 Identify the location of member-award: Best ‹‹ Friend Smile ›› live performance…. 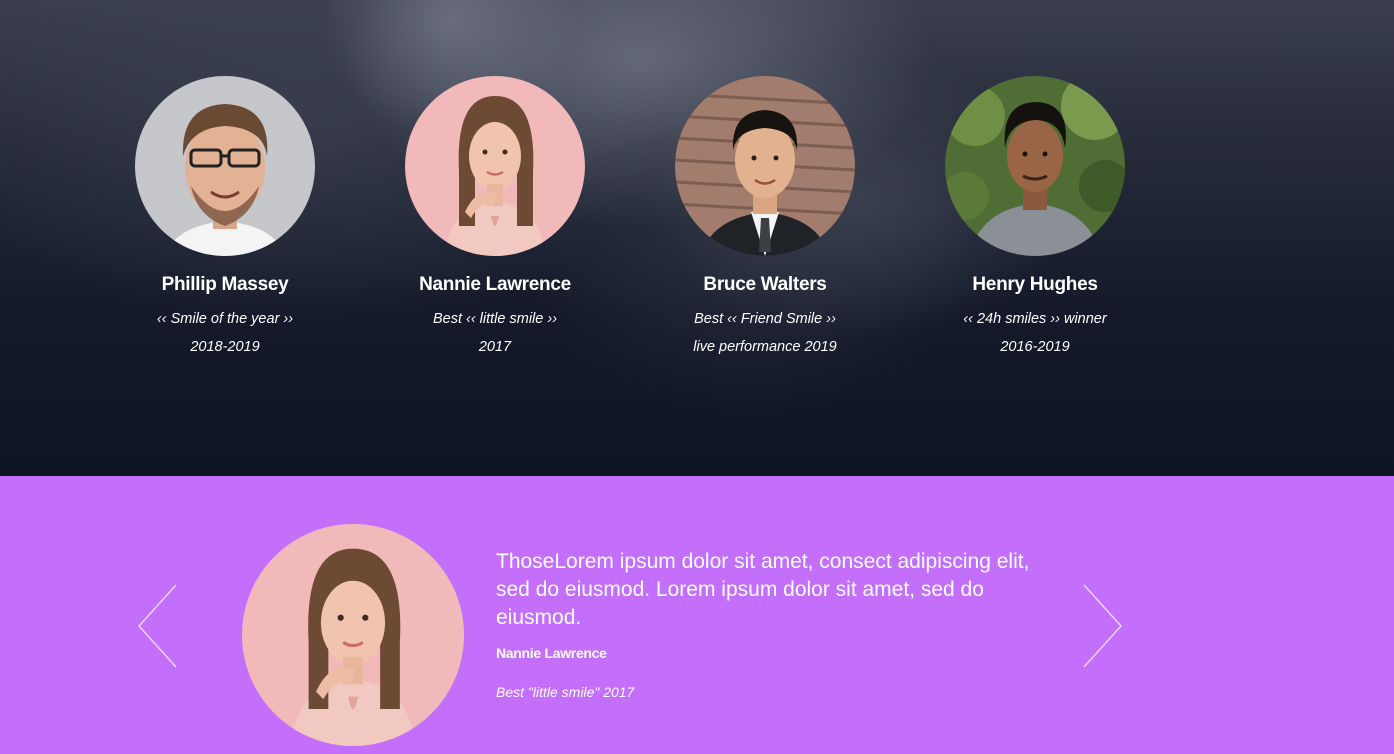
(765, 333).